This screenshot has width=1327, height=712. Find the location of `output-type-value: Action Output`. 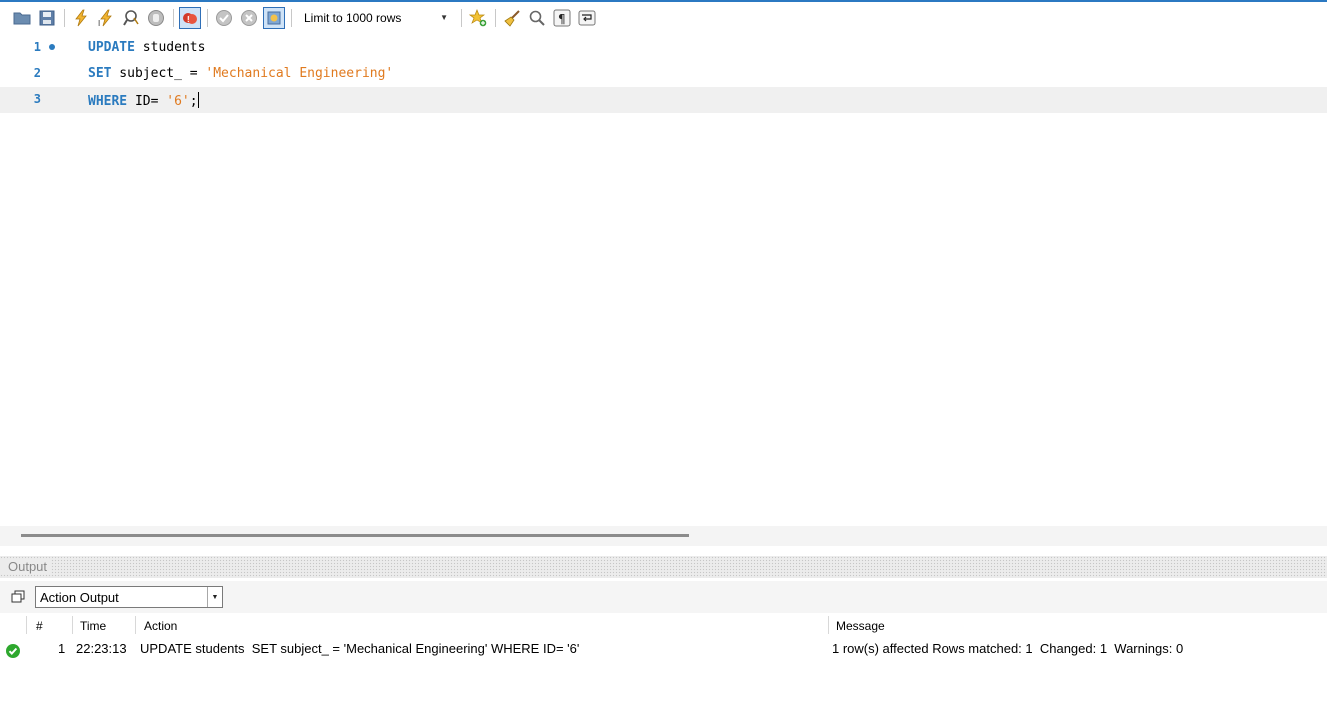

output-type-value: Action Output is located at coordinates (79, 597).